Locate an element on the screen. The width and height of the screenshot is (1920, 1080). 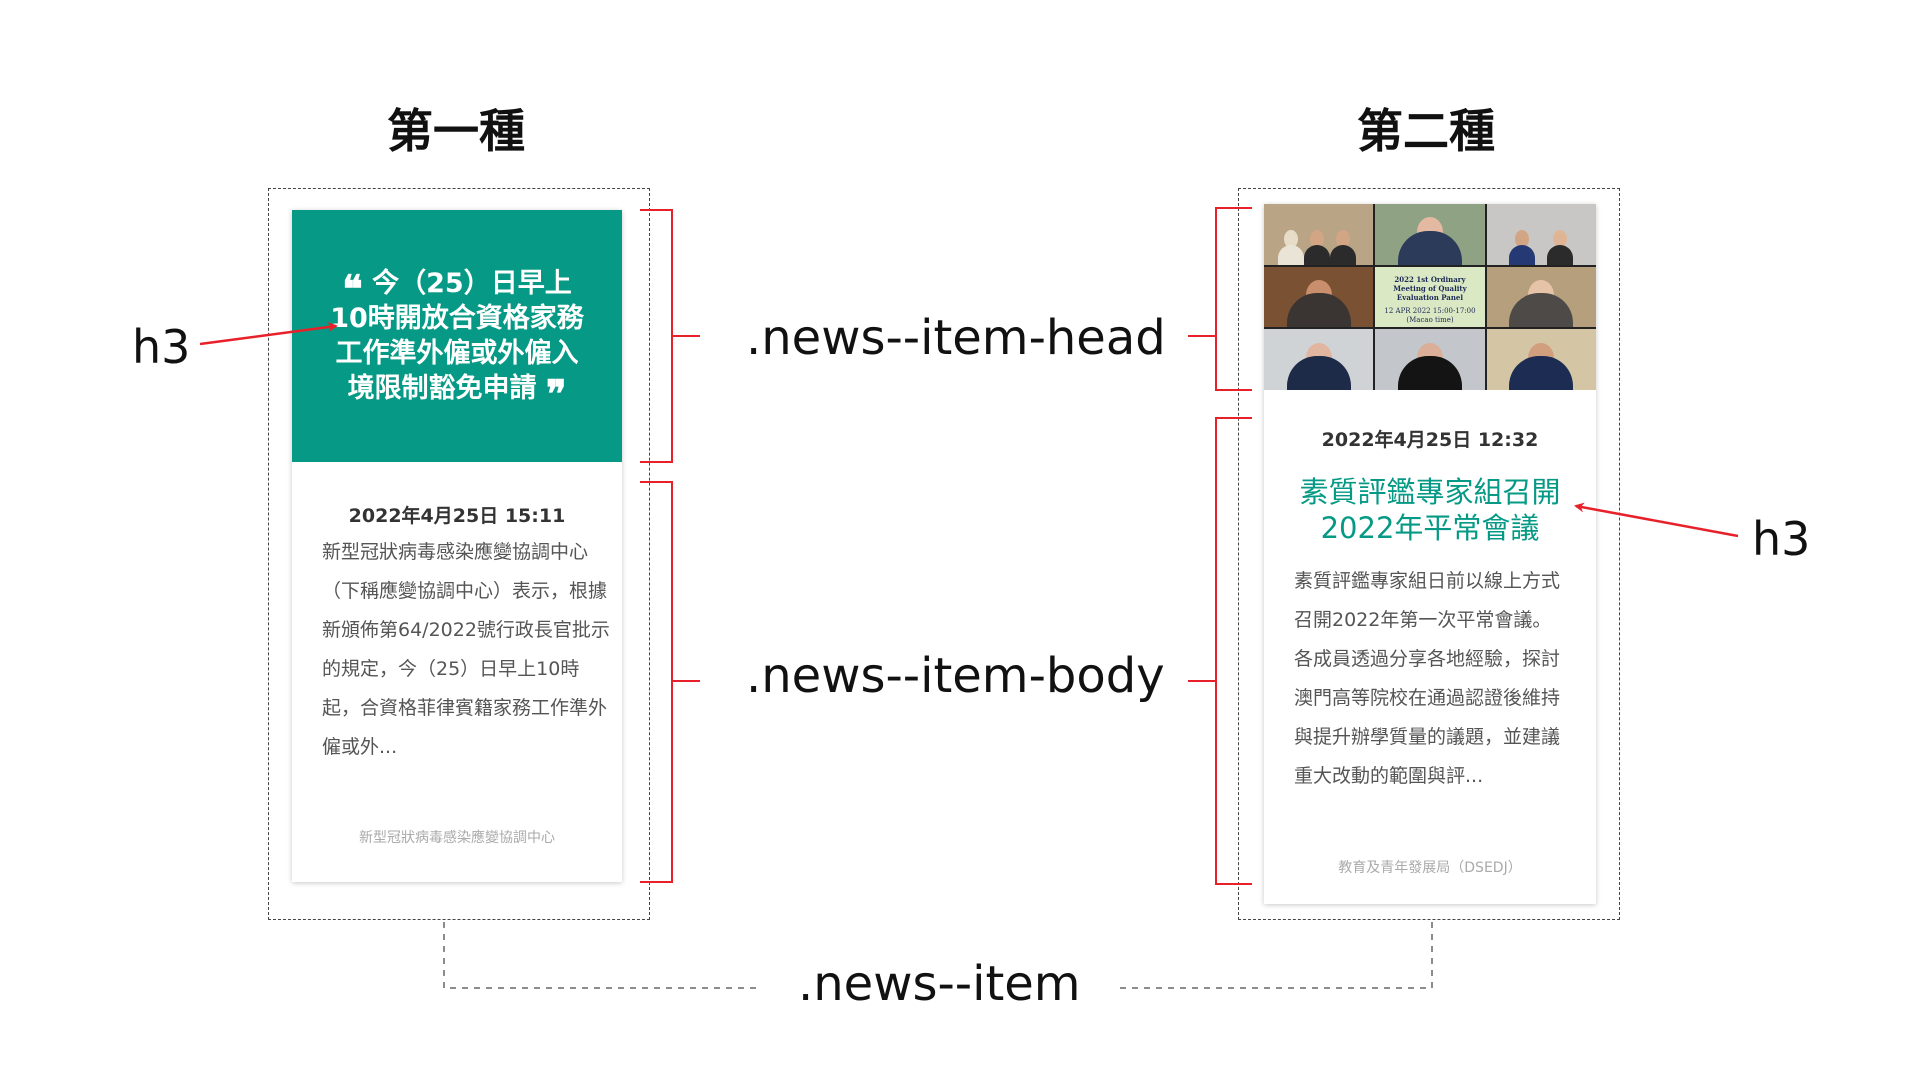
arrow-h3-right is located at coordinates (1656, 520).